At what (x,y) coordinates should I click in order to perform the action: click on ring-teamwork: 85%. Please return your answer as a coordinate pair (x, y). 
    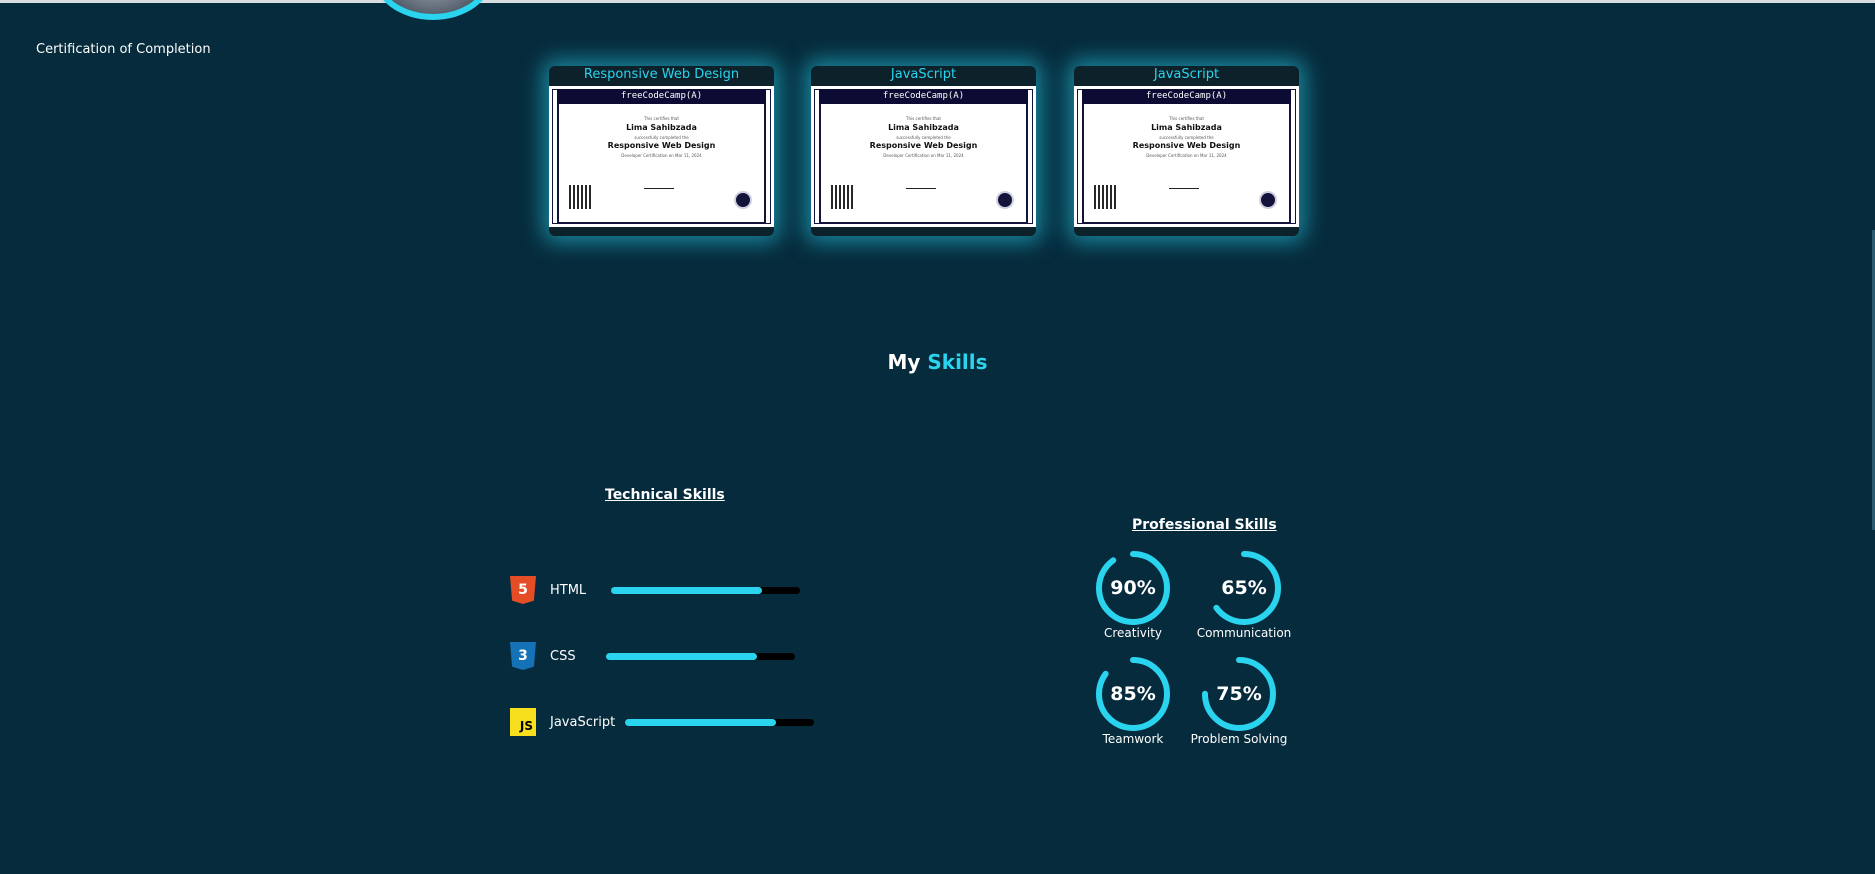
    Looking at the image, I should click on (1133, 694).